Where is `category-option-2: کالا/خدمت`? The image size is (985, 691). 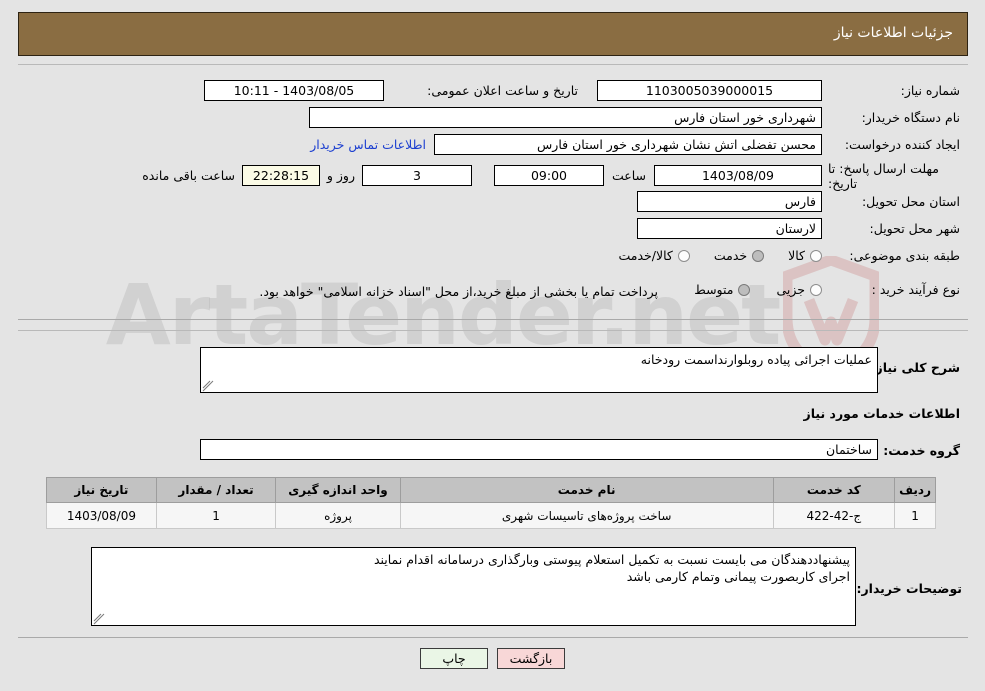 category-option-2: کالا/خدمت is located at coordinates (654, 255).